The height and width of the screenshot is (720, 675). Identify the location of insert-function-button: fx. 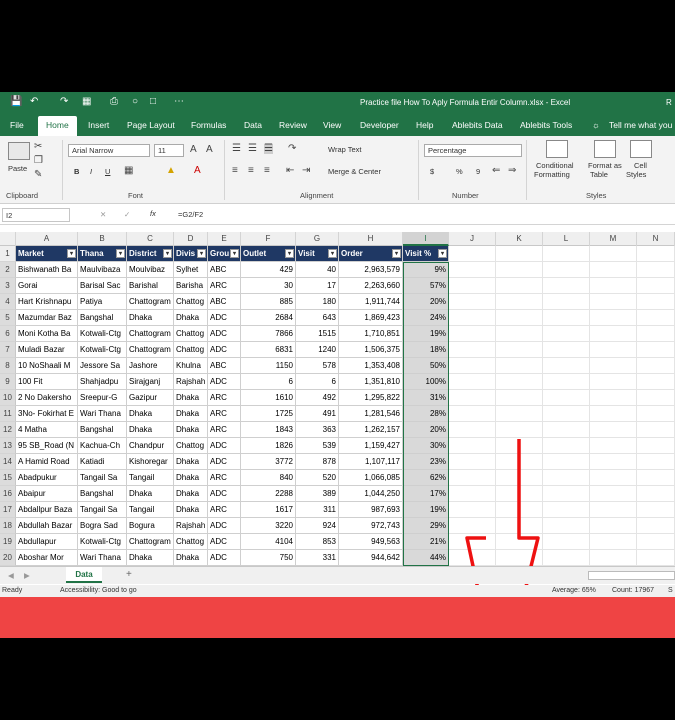
(153, 213).